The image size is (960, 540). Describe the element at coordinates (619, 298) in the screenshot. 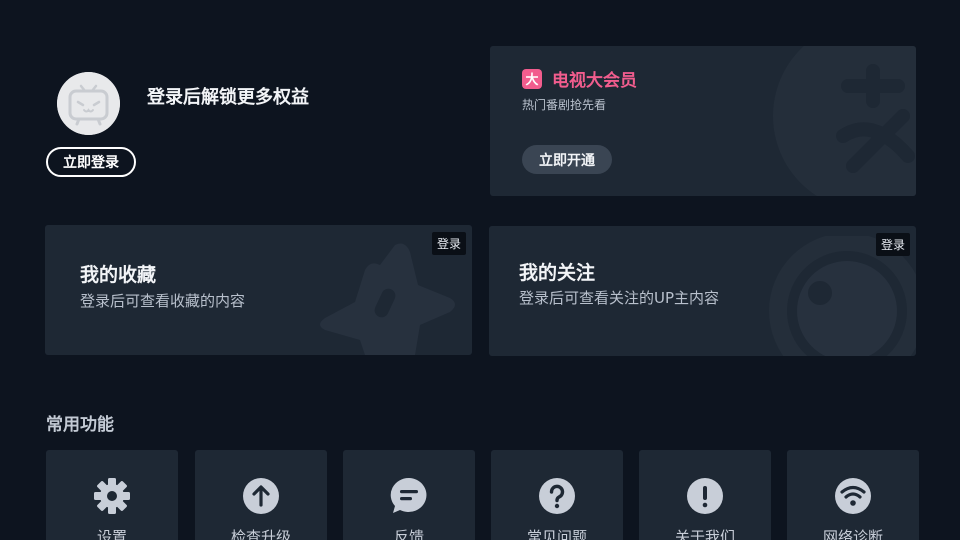

I see `following-description: 登录后可查看关注的UP主内容` at that location.